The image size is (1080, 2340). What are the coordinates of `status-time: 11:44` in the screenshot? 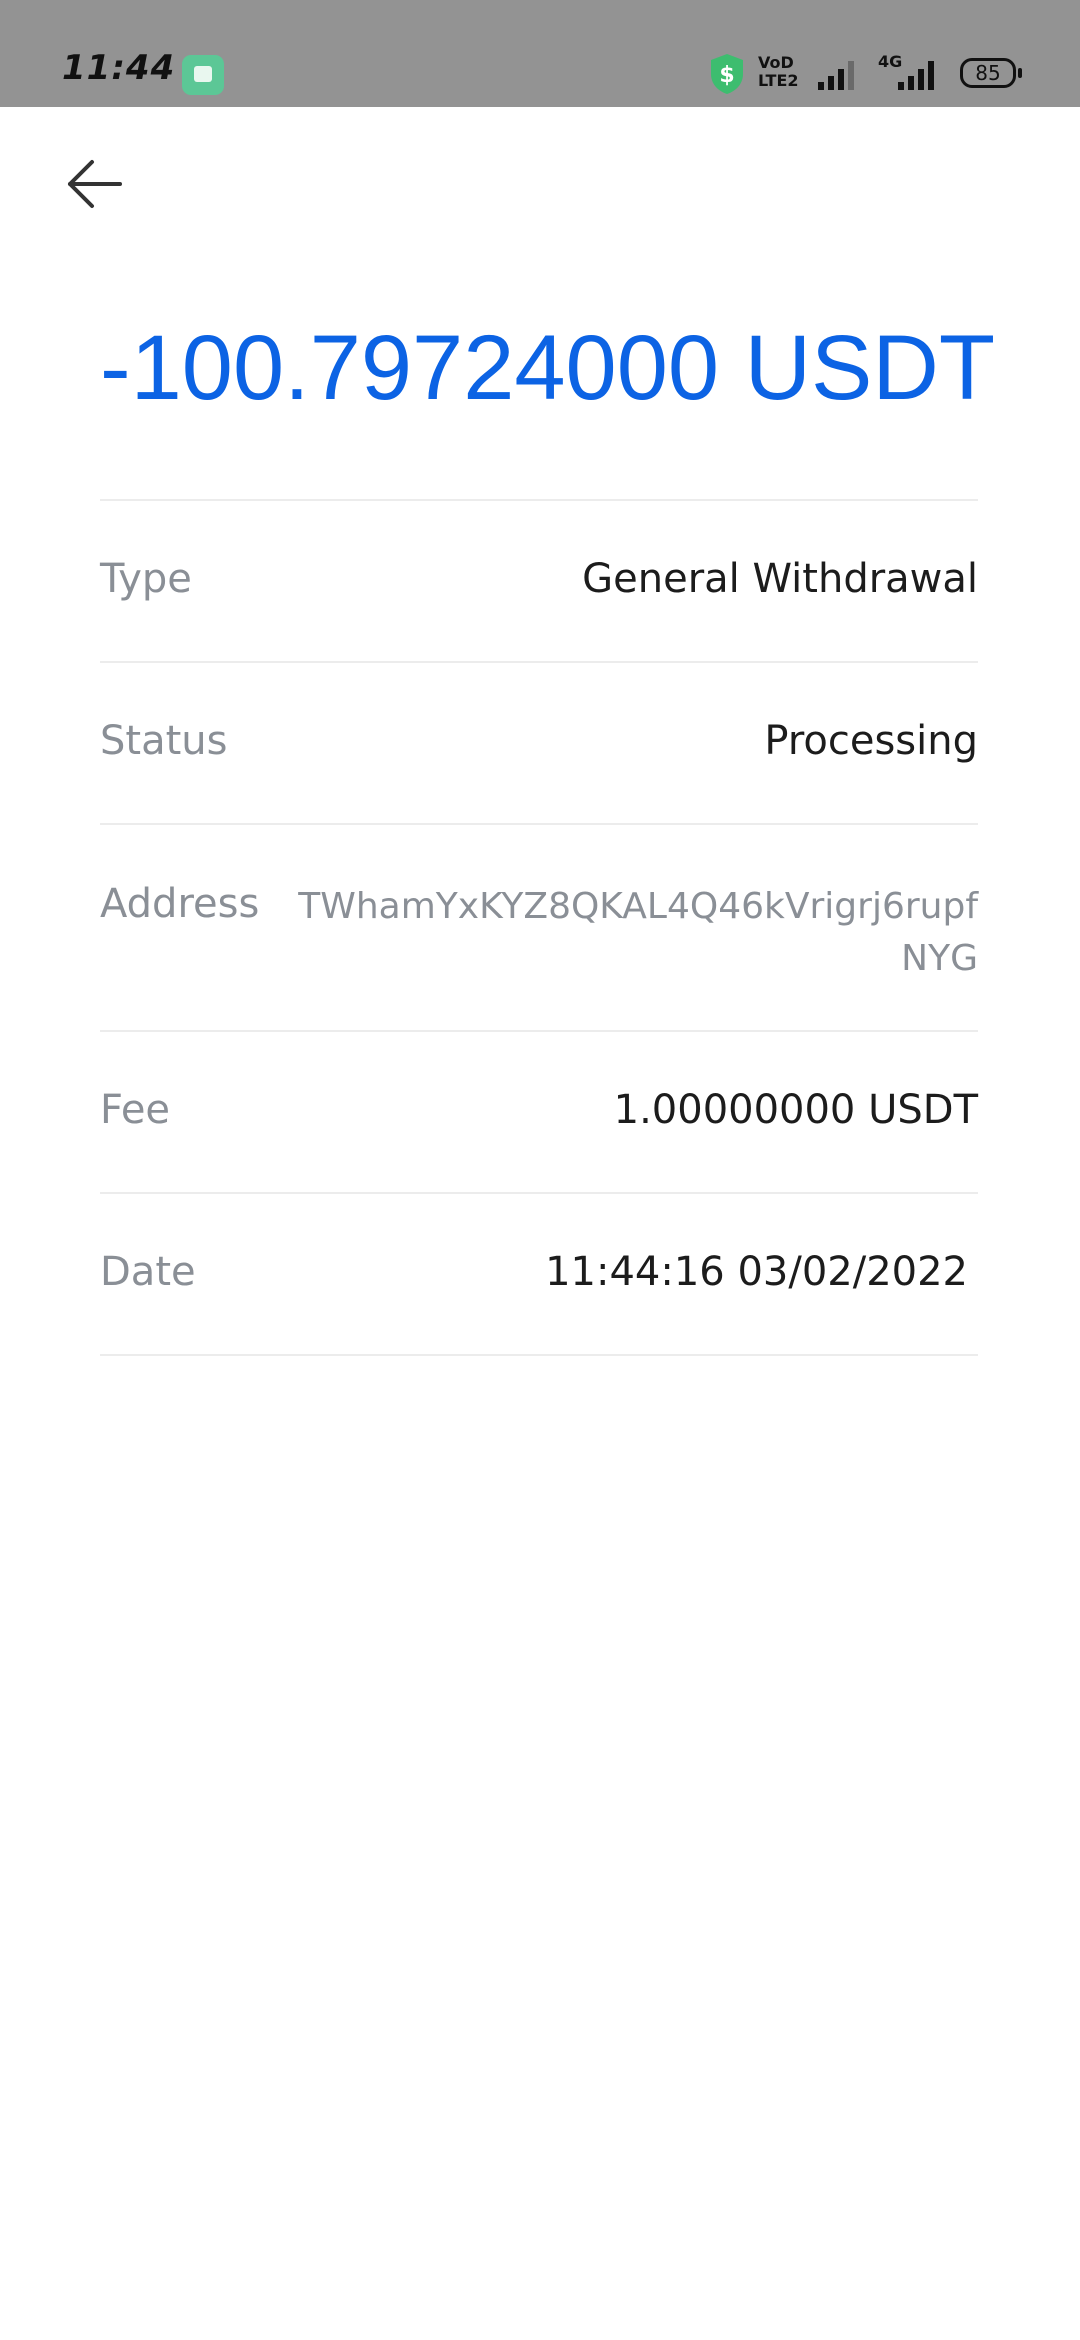 It's located at (119, 68).